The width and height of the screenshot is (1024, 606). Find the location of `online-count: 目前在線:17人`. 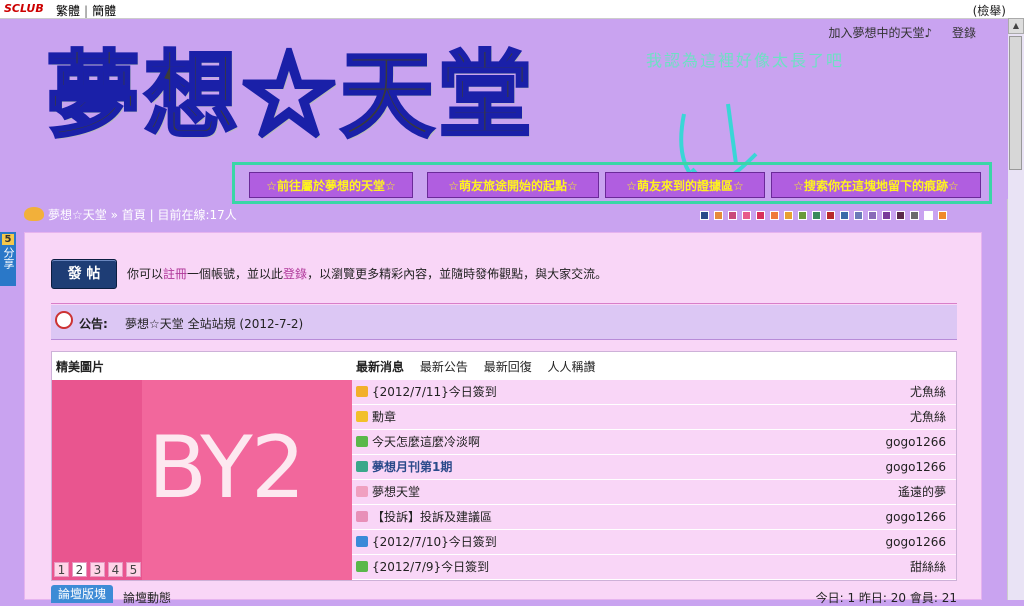

online-count: 目前在線:17人 is located at coordinates (197, 215).